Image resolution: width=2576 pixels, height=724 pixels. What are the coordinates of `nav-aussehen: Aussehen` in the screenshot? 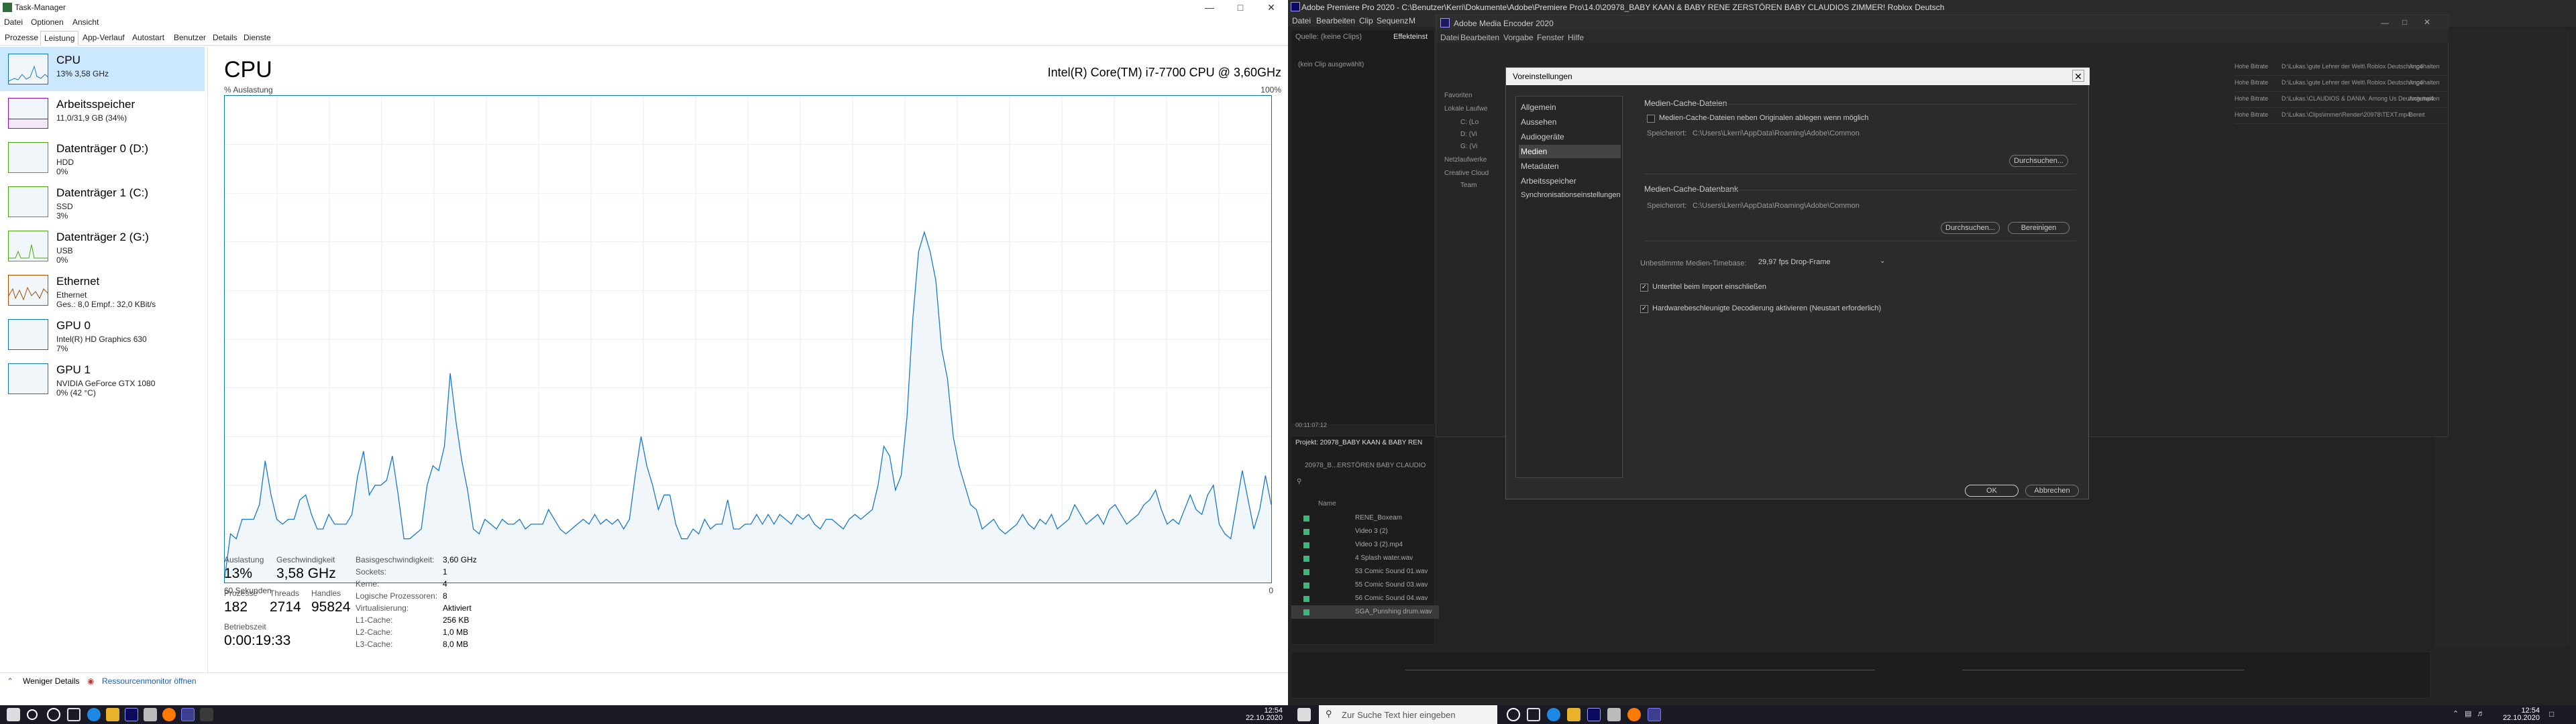 It's located at (1570, 122).